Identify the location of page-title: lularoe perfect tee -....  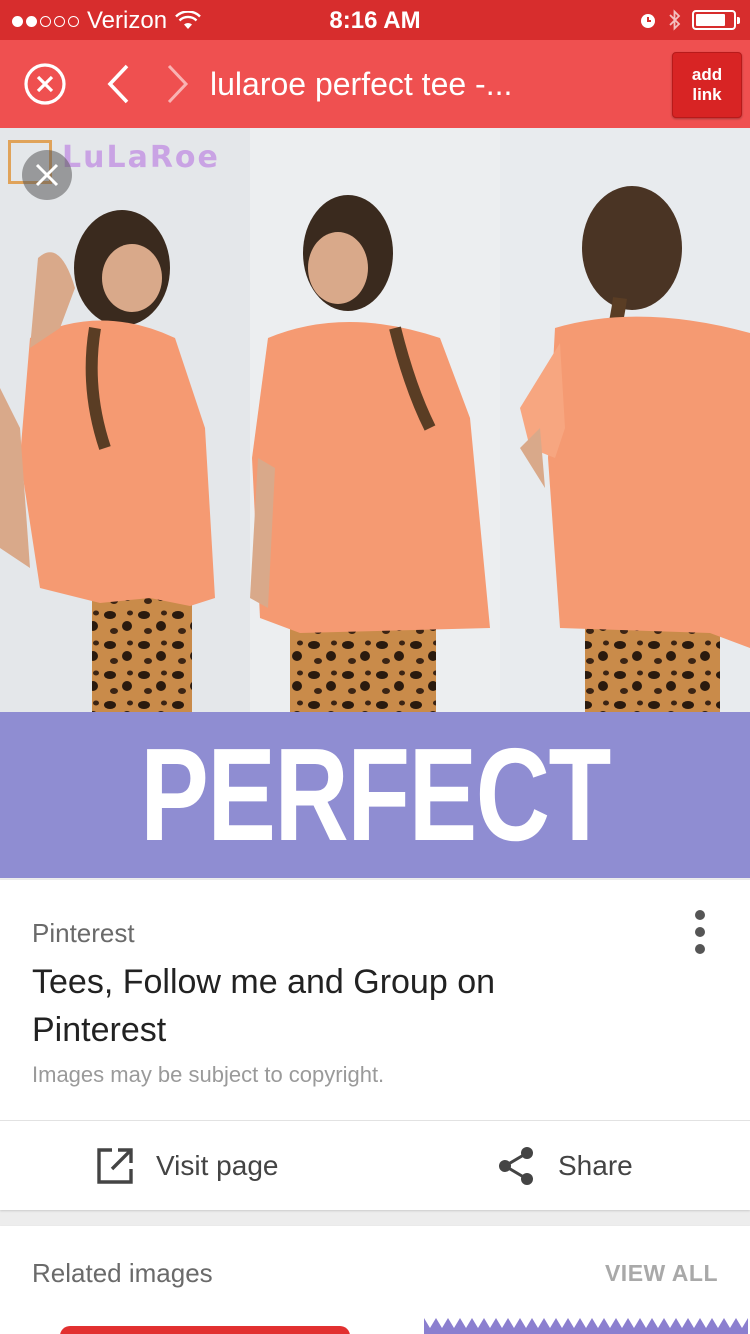
(361, 84).